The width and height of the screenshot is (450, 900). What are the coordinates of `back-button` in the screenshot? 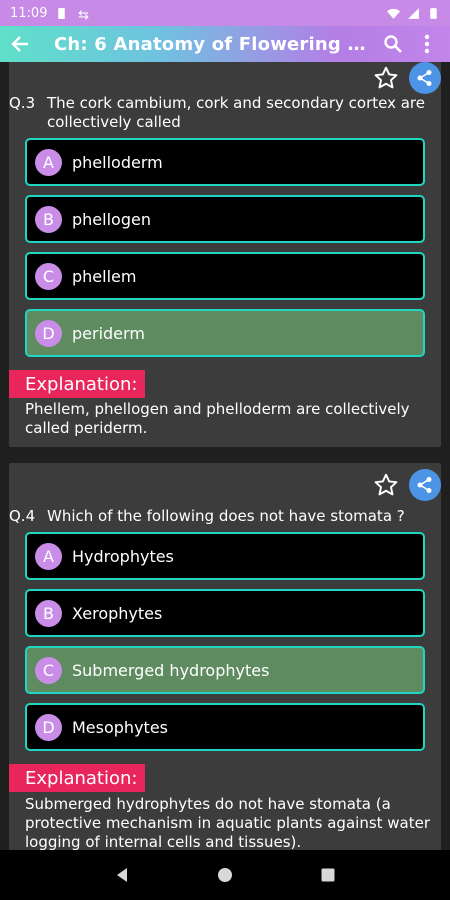 It's located at (20, 44).